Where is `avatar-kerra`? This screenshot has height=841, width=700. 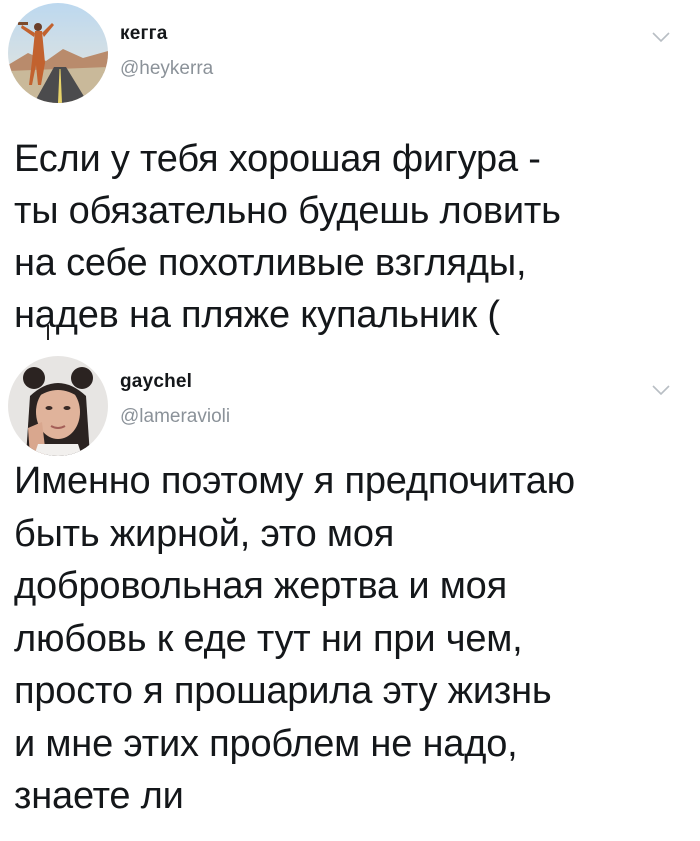
avatar-kerra is located at coordinates (58, 53).